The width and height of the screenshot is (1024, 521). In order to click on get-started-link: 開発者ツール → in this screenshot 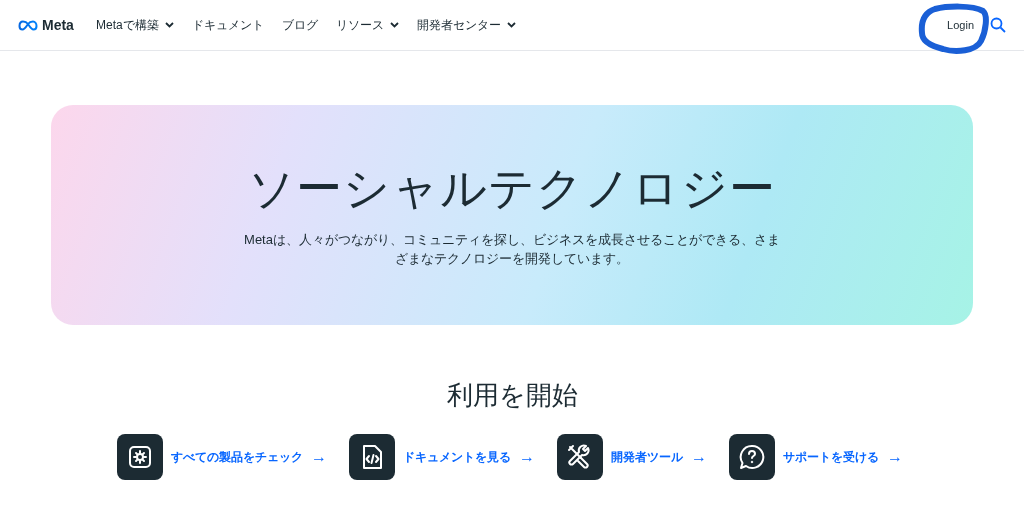, I will do `click(659, 457)`.